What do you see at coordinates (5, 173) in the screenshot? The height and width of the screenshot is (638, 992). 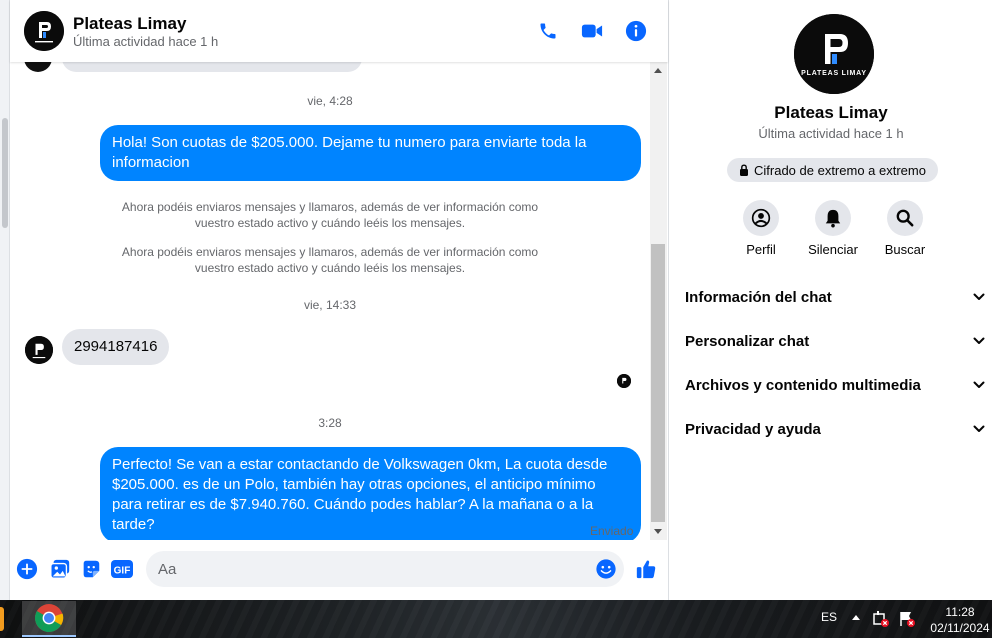 I see `left-scroll-thumb` at bounding box center [5, 173].